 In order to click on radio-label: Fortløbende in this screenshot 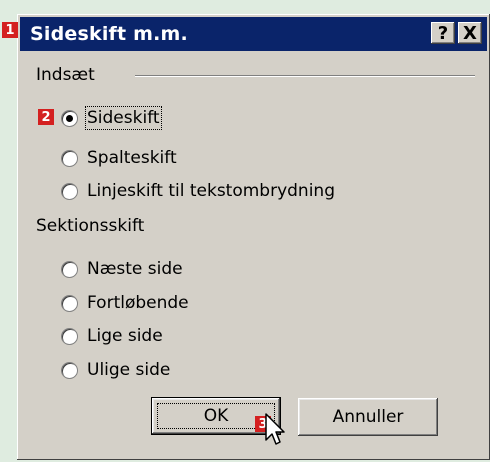, I will do `click(138, 303)`.